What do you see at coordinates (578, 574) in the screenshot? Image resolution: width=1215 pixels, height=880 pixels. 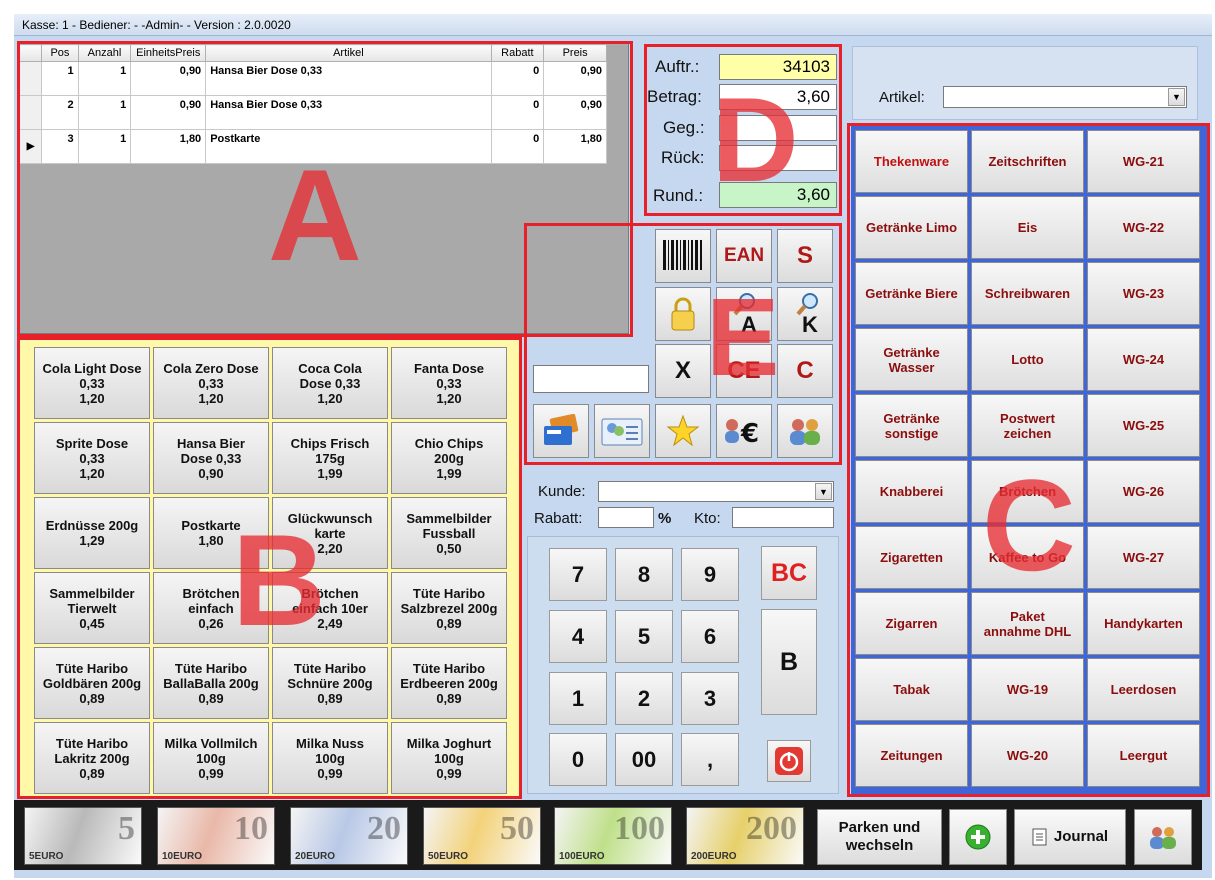 I see `key-7: 7` at bounding box center [578, 574].